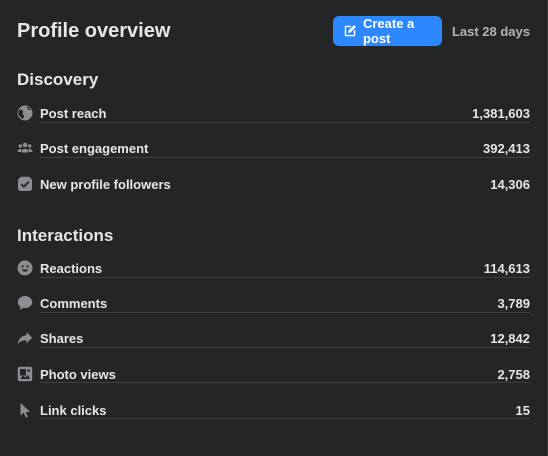  I want to click on share-arrow-icon, so click(25, 338).